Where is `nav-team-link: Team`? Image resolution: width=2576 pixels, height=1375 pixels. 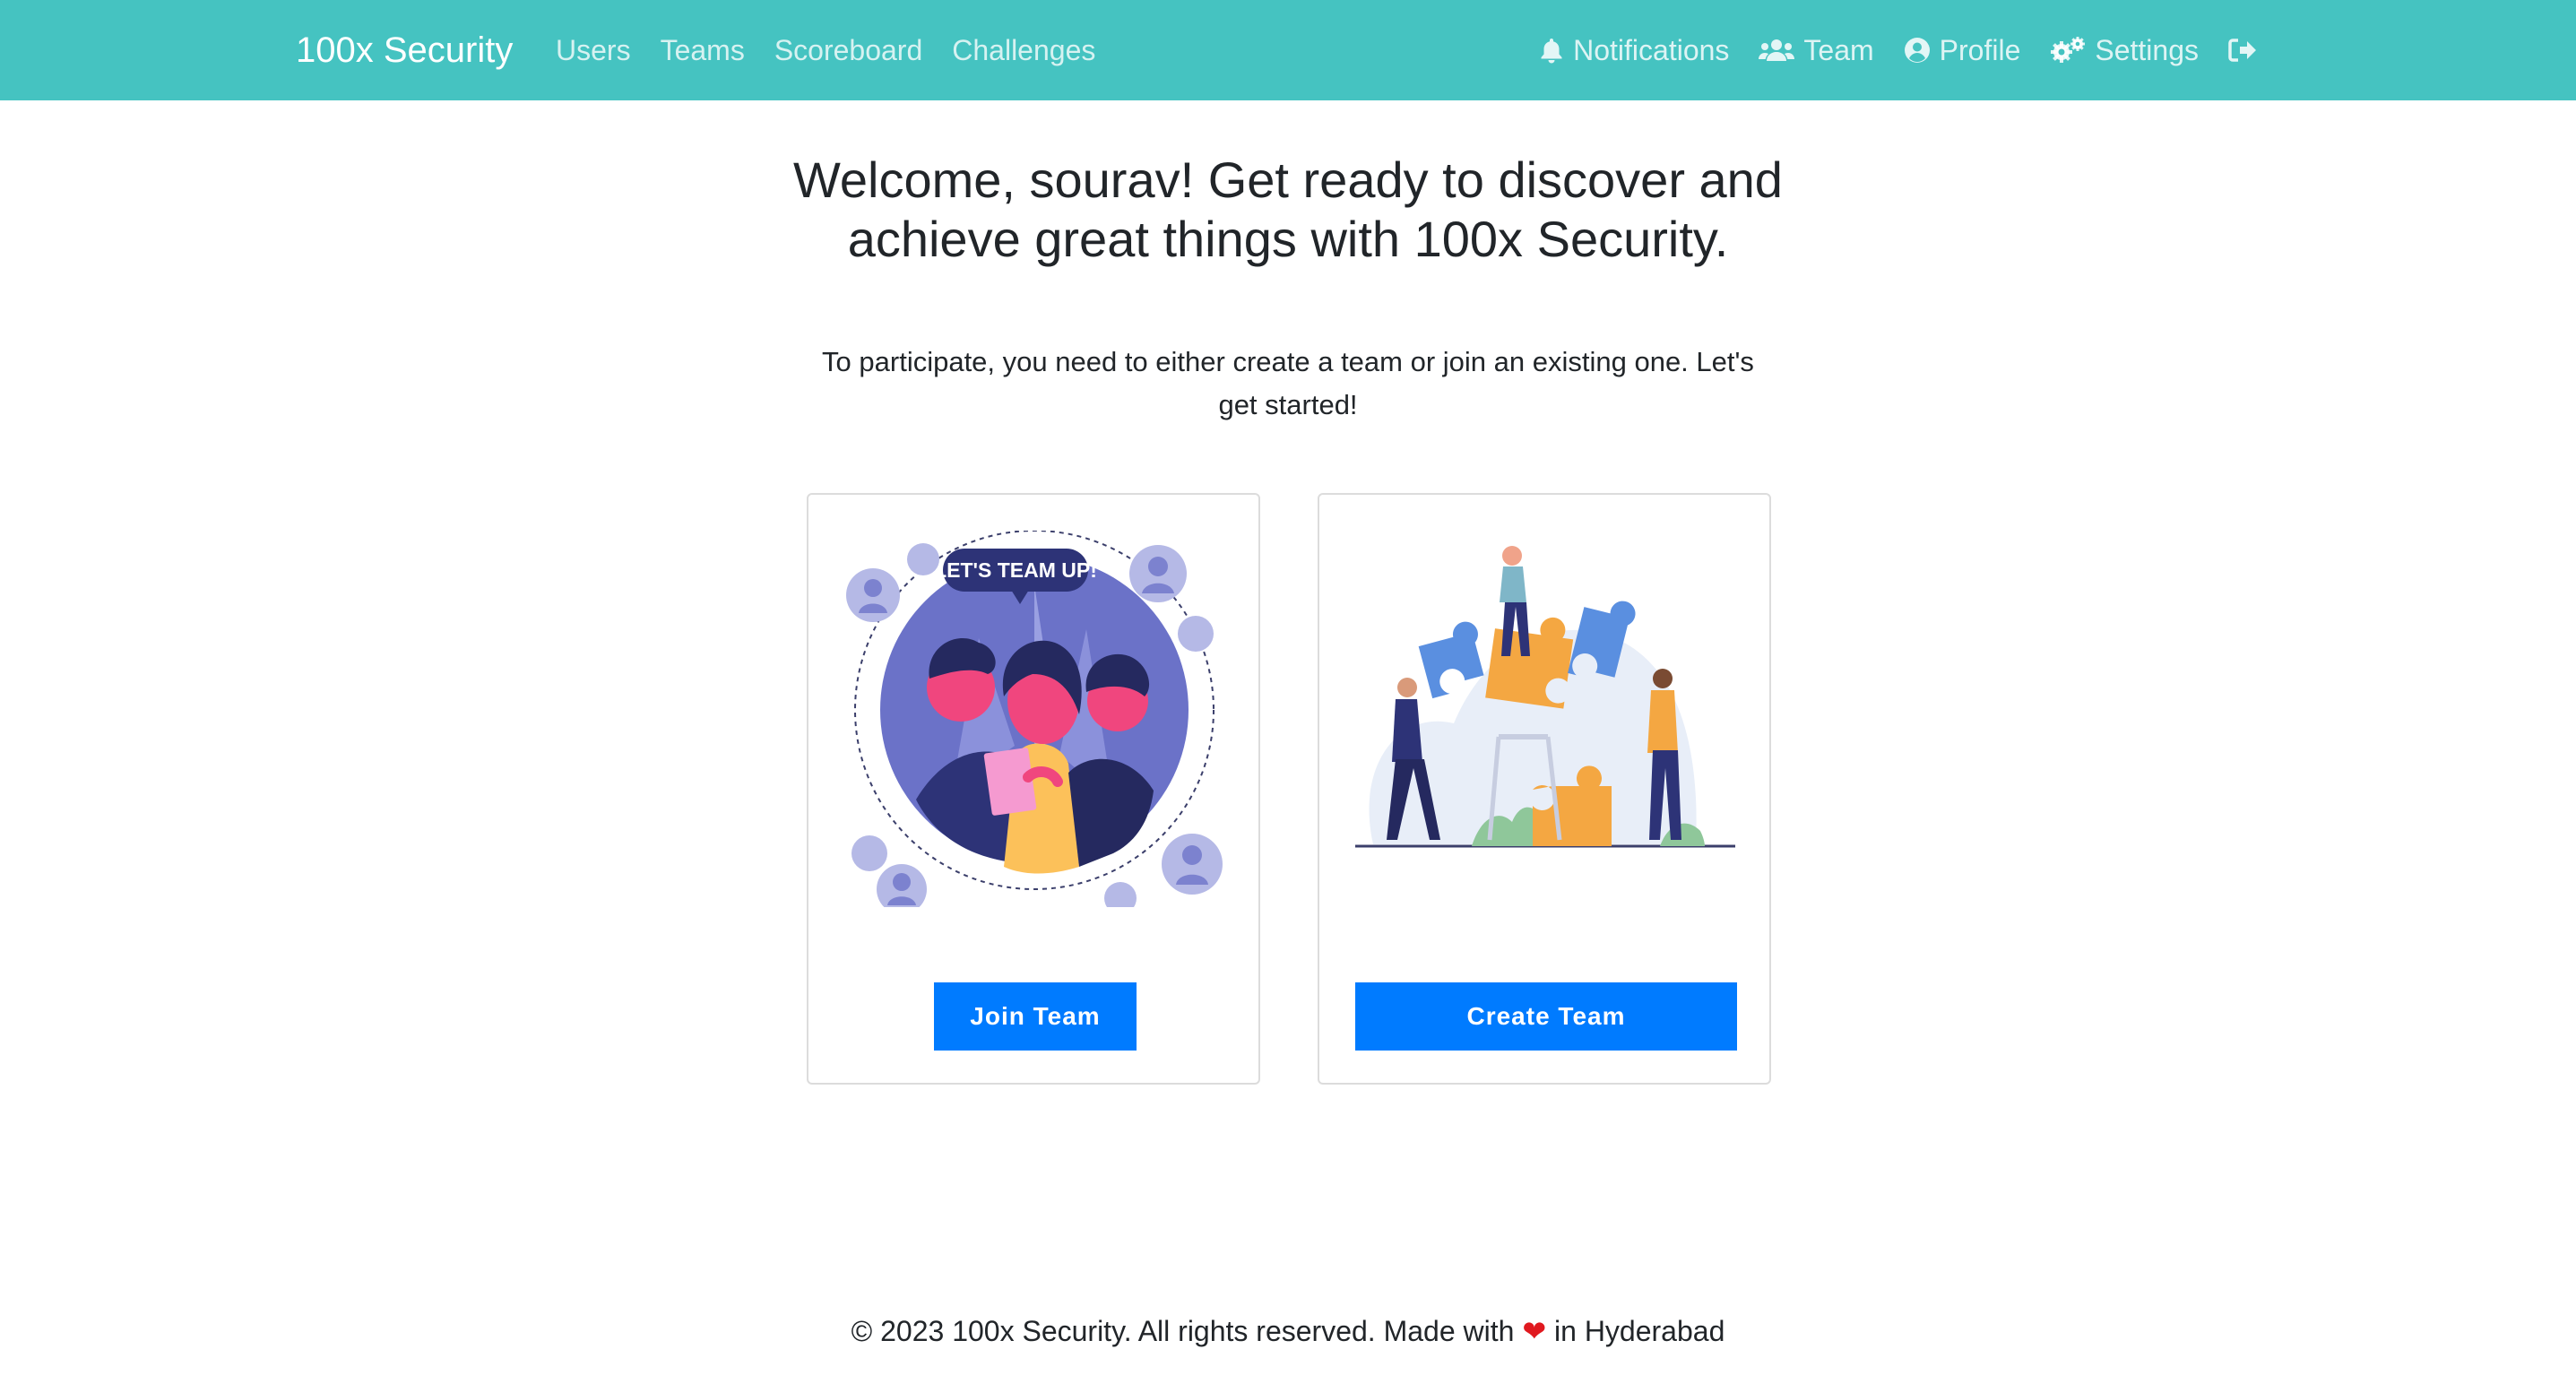 nav-team-link: Team is located at coordinates (1816, 50).